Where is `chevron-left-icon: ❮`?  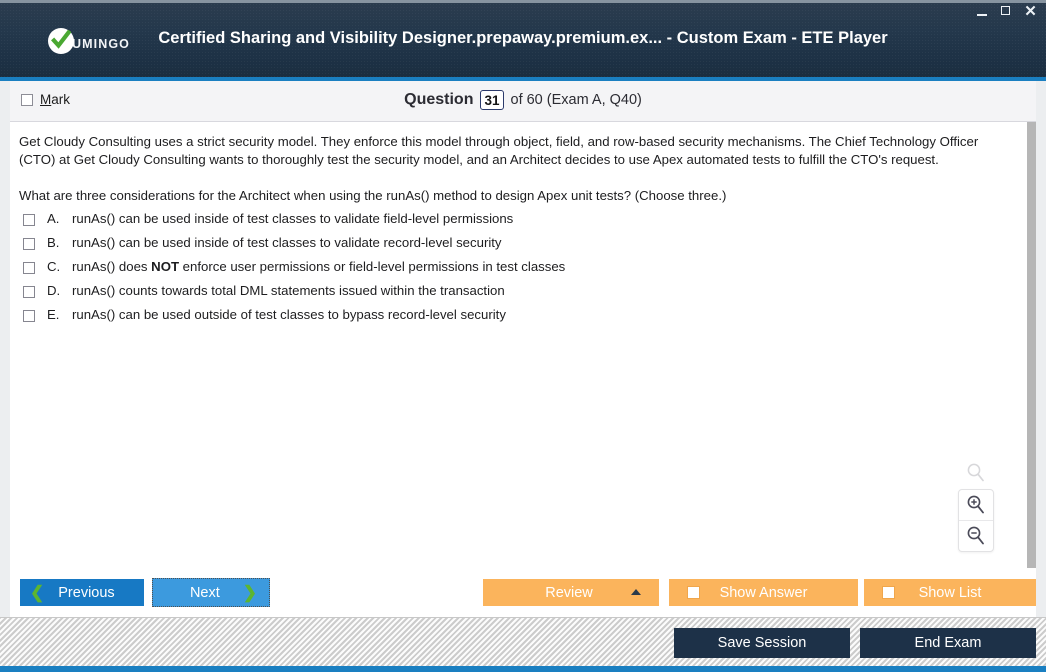
chevron-left-icon: ❮ is located at coordinates (37, 592).